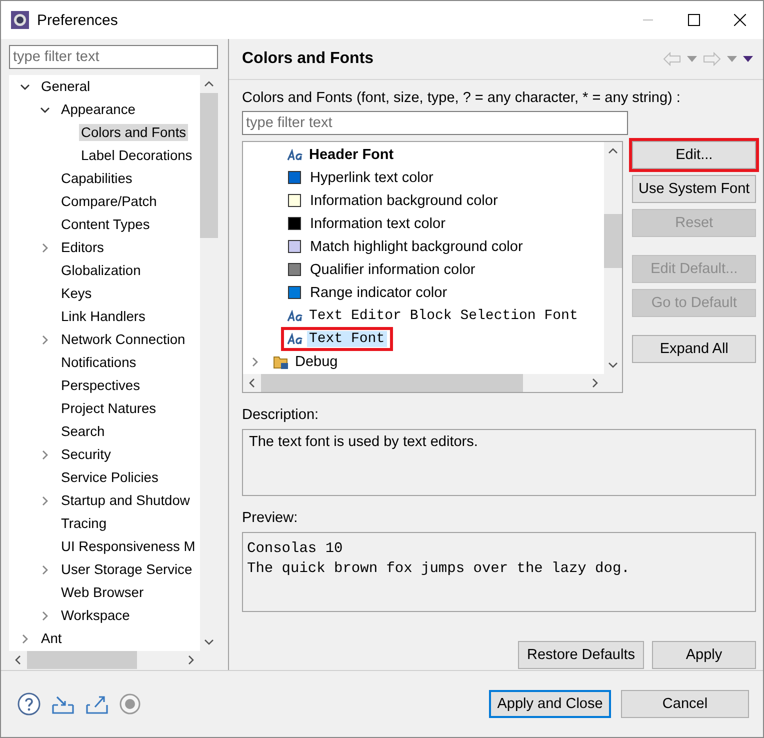  What do you see at coordinates (393, 270) in the screenshot?
I see `list-item: Qualifier information color` at bounding box center [393, 270].